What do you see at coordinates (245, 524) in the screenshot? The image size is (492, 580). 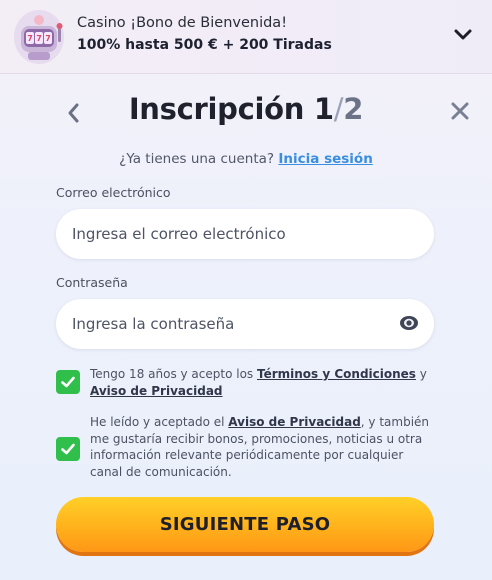 I see `next-step-button: SIGUIENTE PASO` at bounding box center [245, 524].